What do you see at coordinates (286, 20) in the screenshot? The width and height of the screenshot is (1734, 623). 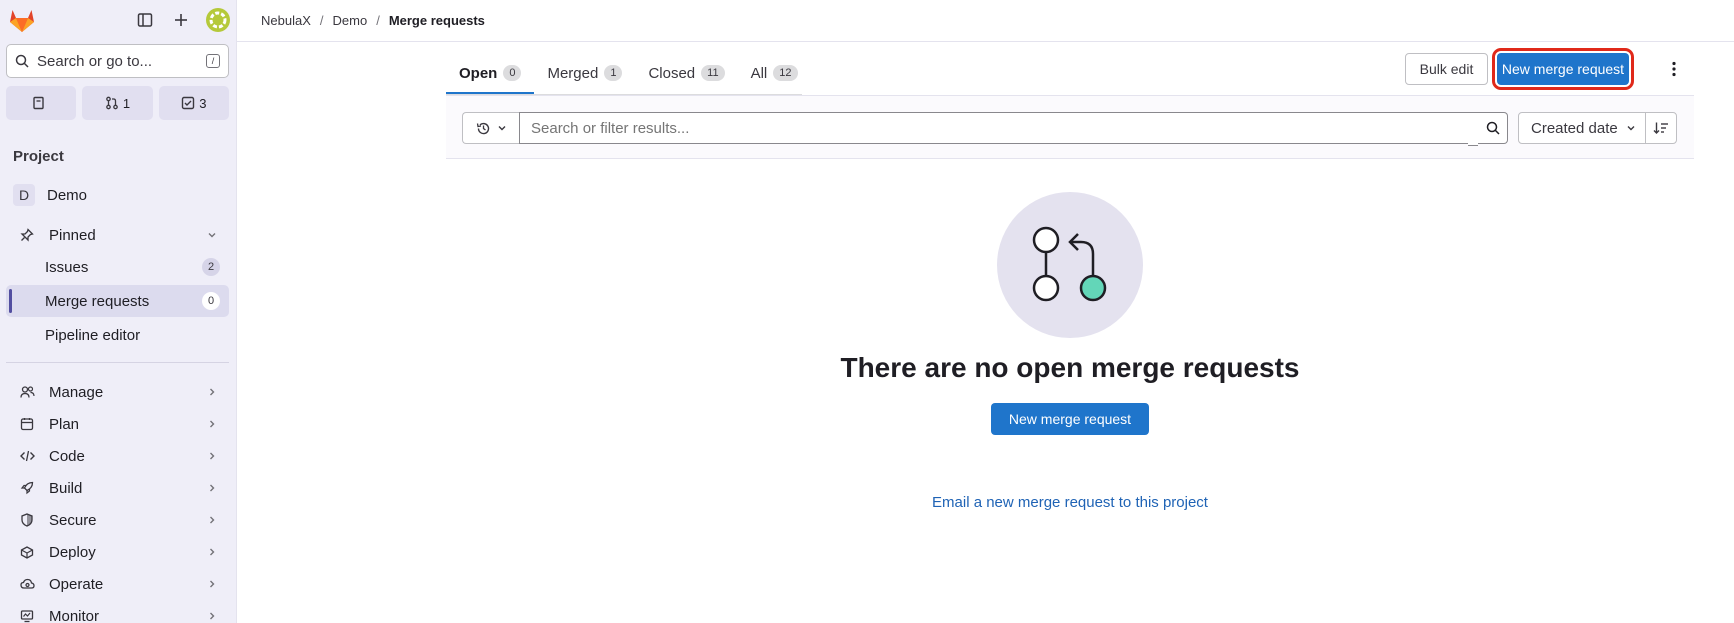 I see `breadcrumb-item-group: NebulaX` at bounding box center [286, 20].